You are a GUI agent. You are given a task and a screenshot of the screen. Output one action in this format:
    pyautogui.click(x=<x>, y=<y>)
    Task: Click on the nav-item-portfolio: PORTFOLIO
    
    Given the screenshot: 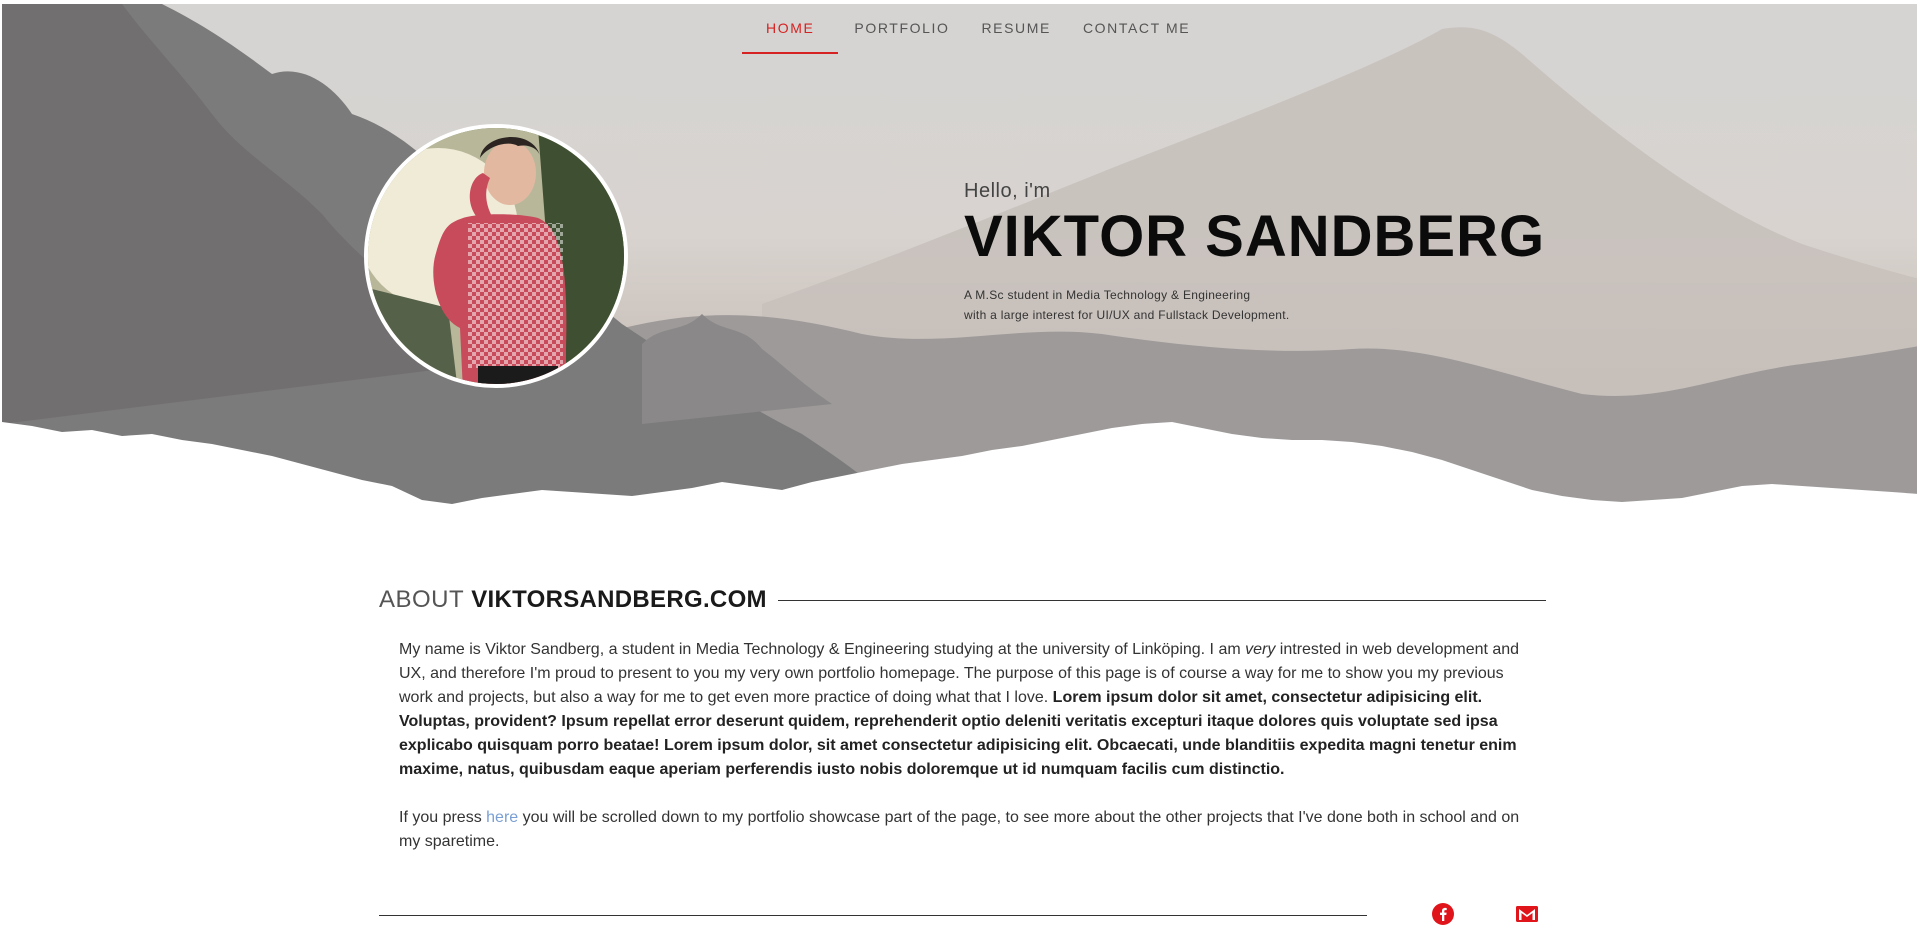 What is the action you would take?
    pyautogui.click(x=901, y=30)
    